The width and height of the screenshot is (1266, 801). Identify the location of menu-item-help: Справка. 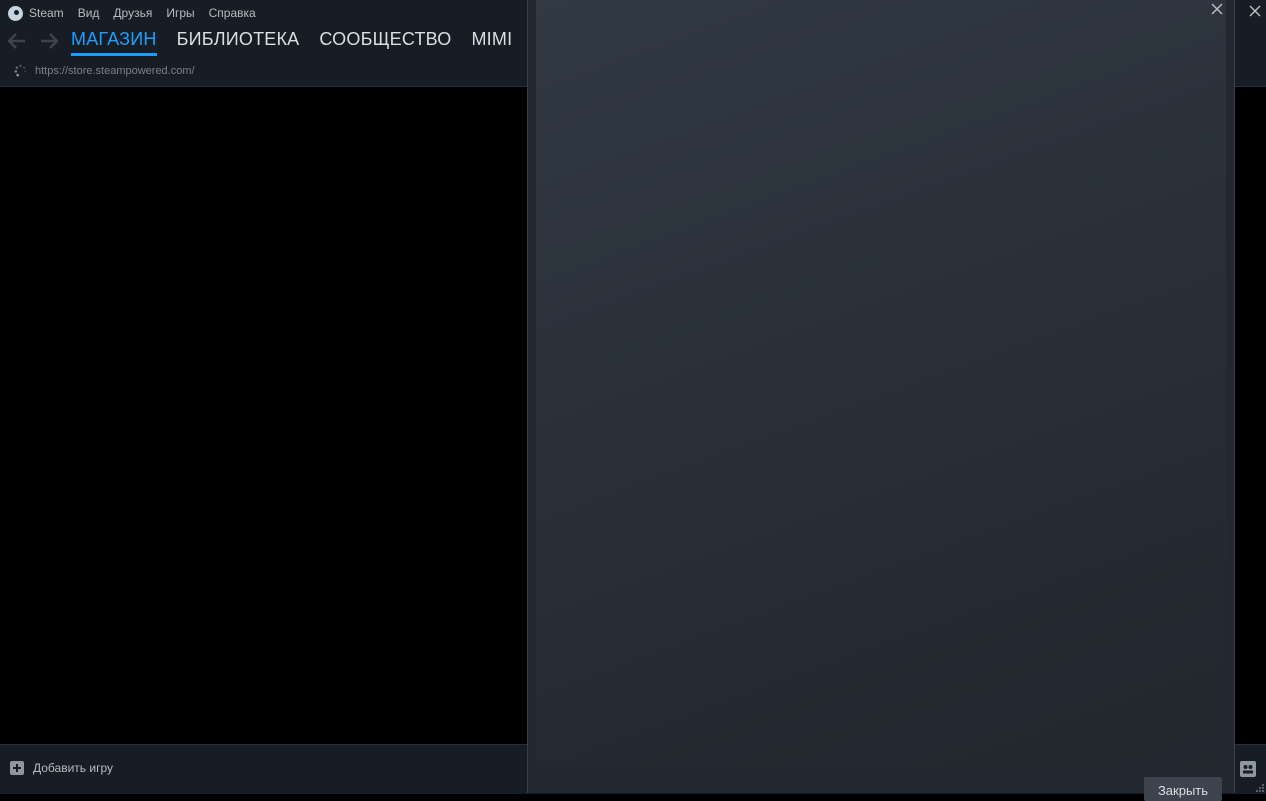
(232, 13).